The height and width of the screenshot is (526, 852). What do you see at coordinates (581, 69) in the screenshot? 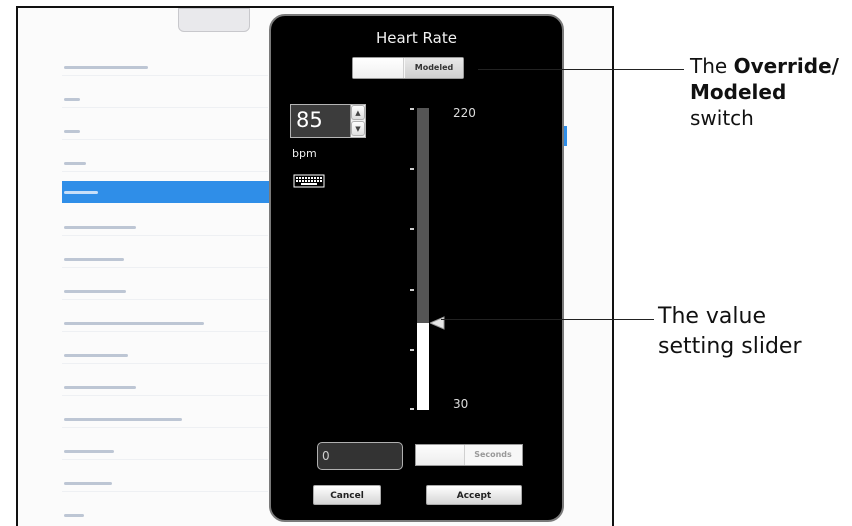
I see `switch-callout-line` at bounding box center [581, 69].